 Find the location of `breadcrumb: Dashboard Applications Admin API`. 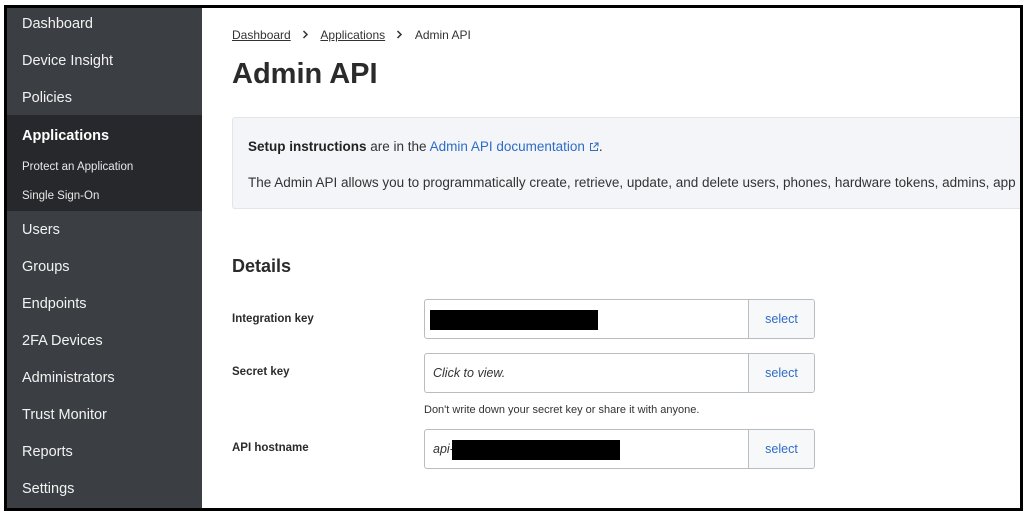

breadcrumb: Dashboard Applications Admin API is located at coordinates (351, 35).